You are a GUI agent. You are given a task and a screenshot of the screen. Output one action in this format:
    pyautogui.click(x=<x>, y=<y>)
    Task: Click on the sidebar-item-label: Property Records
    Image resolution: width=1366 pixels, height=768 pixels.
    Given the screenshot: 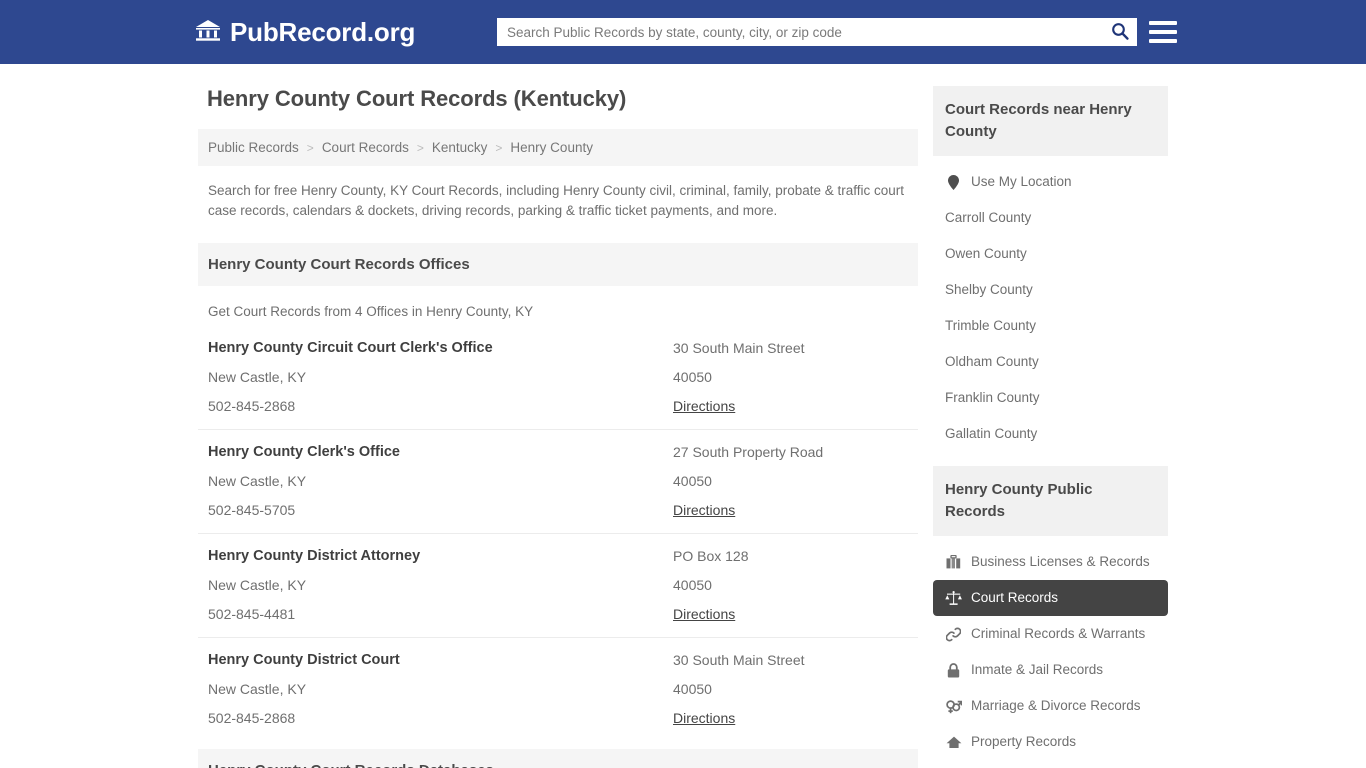 What is the action you would take?
    pyautogui.click(x=1024, y=741)
    